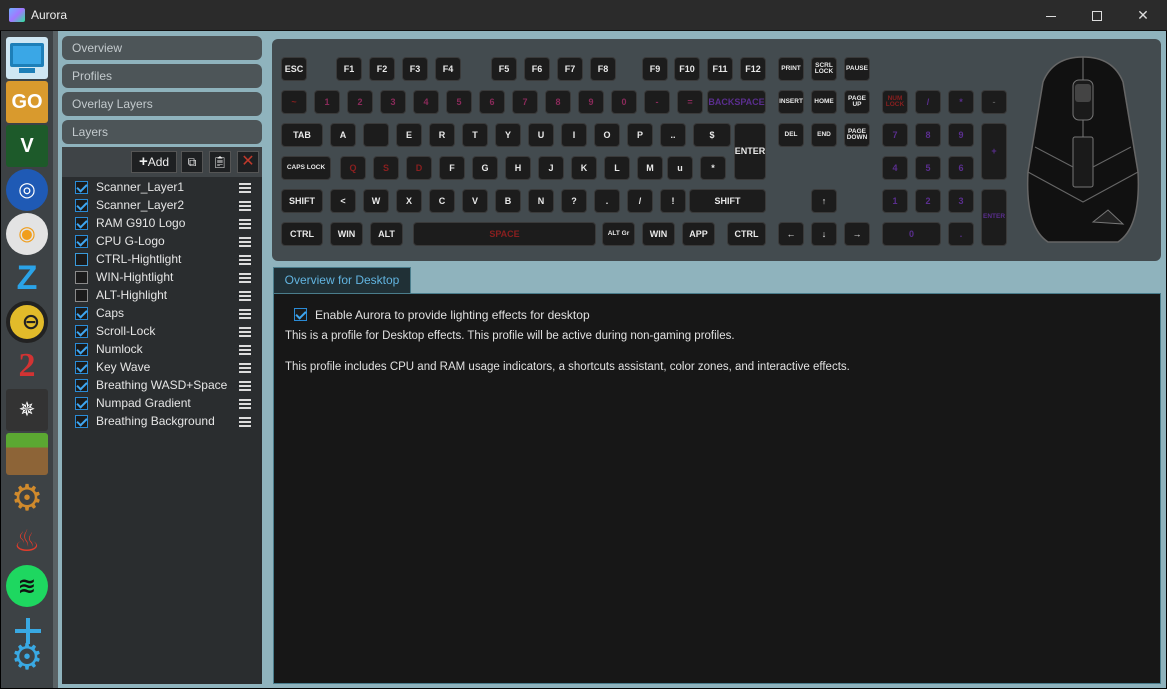 Image resolution: width=1167 pixels, height=689 pixels. What do you see at coordinates (895, 102) in the screenshot?
I see `key-num-lock: NUM LOCK` at bounding box center [895, 102].